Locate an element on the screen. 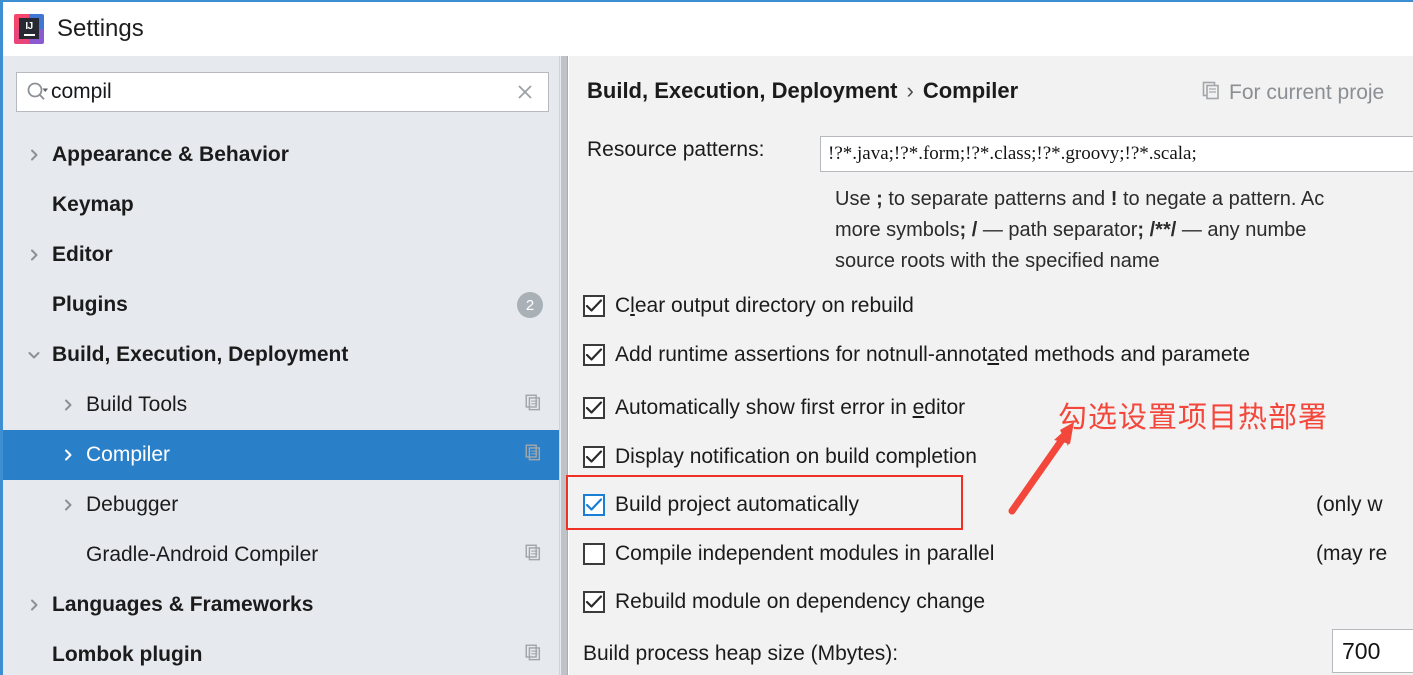 The height and width of the screenshot is (675, 1413). breadcrumb: Build, Execution, Deployment › Compiler is located at coordinates (802, 91).